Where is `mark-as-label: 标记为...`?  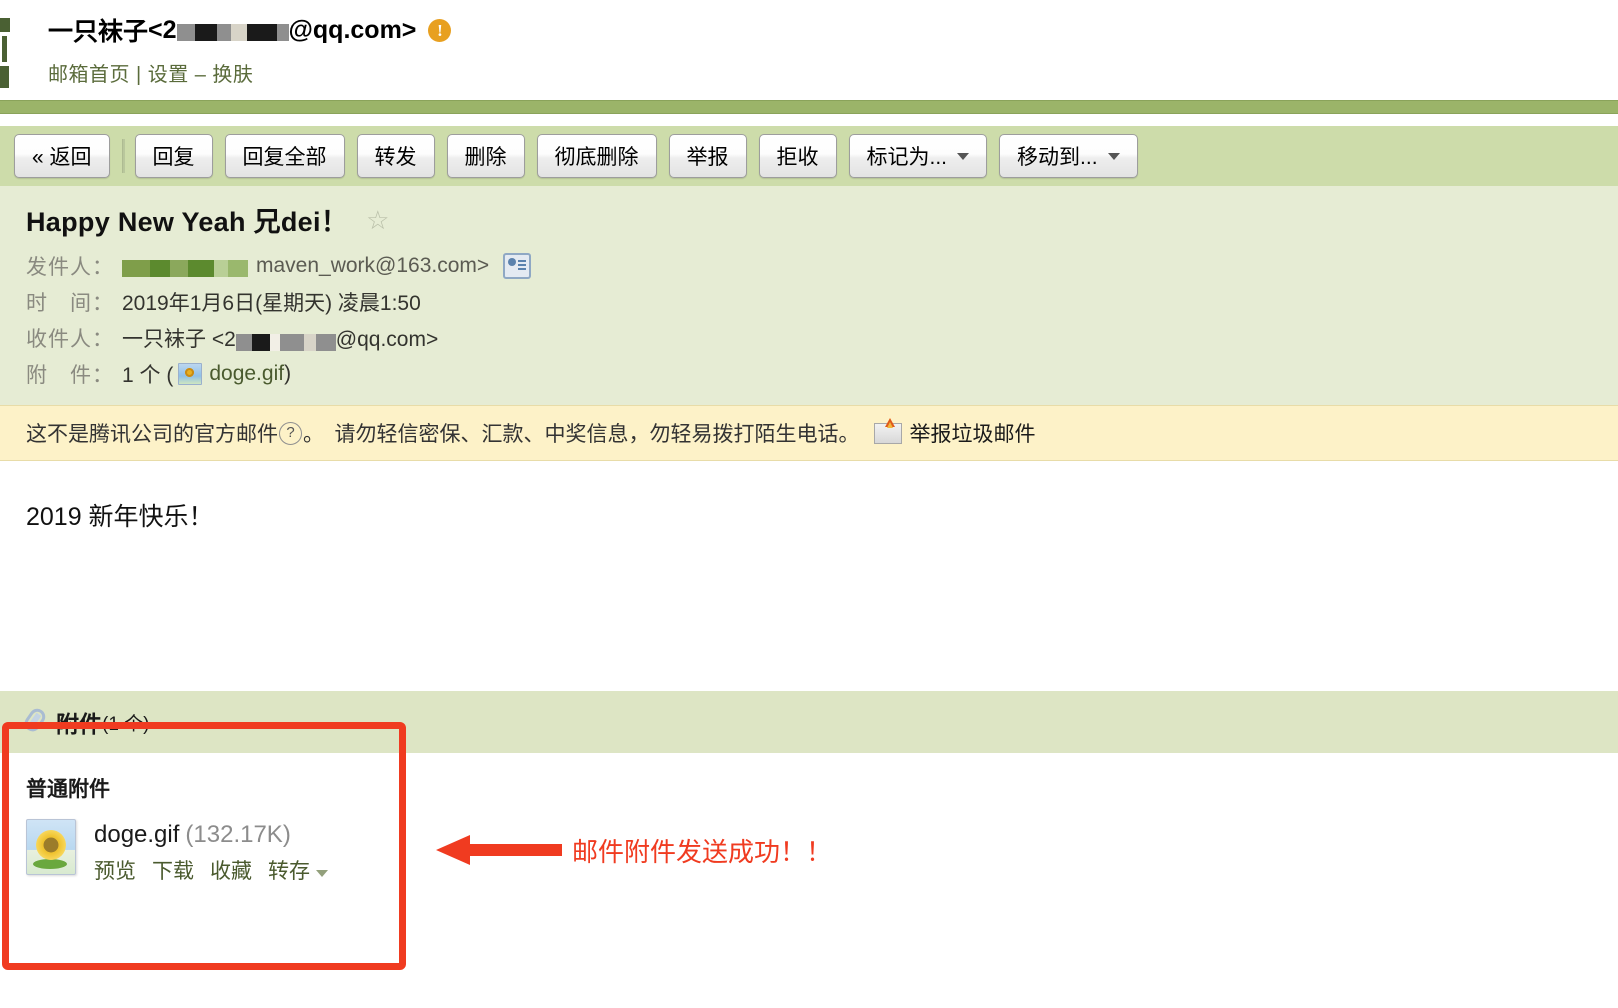
mark-as-label: 标记为... is located at coordinates (907, 157).